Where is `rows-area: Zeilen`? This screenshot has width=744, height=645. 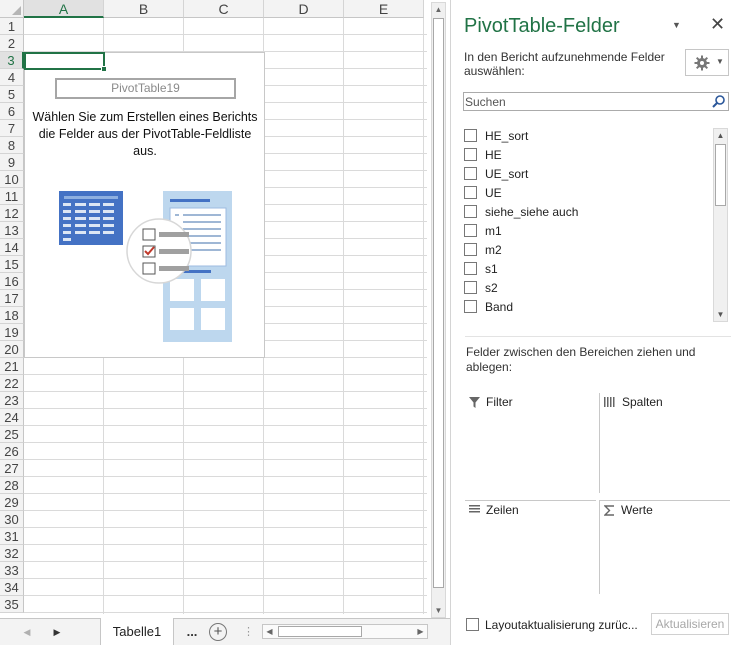 rows-area: Zeilen is located at coordinates (530, 547).